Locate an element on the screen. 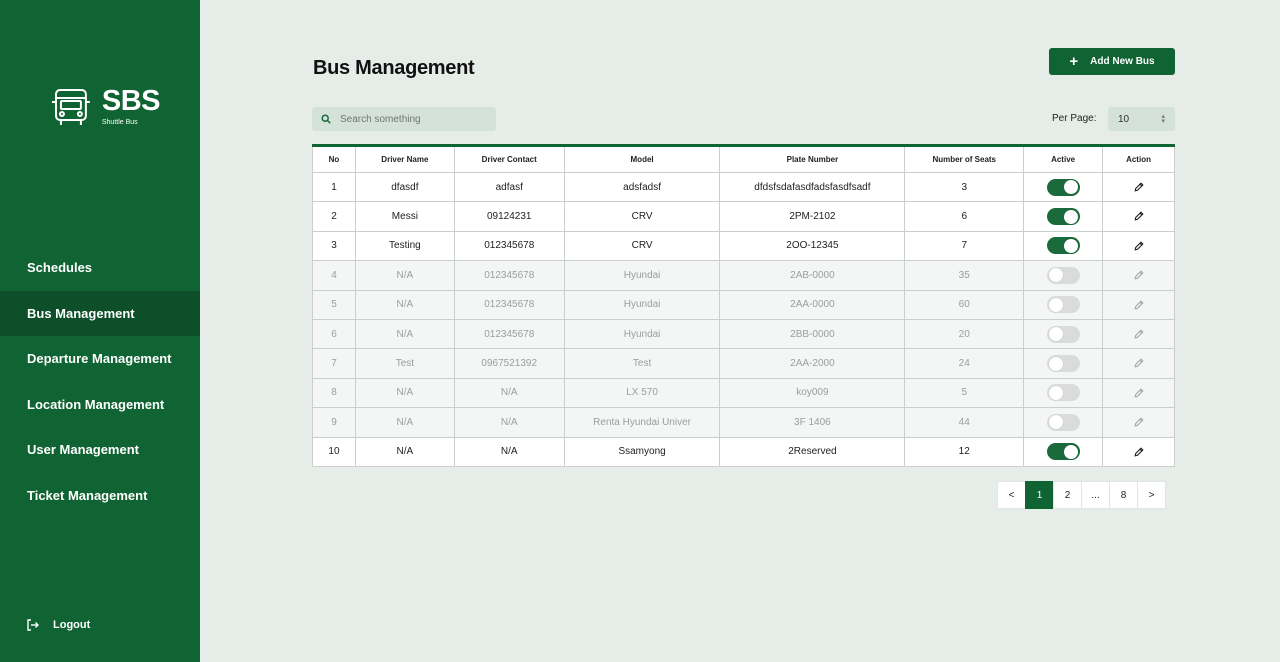  cell-number-of-seats: 5 is located at coordinates (964, 393).